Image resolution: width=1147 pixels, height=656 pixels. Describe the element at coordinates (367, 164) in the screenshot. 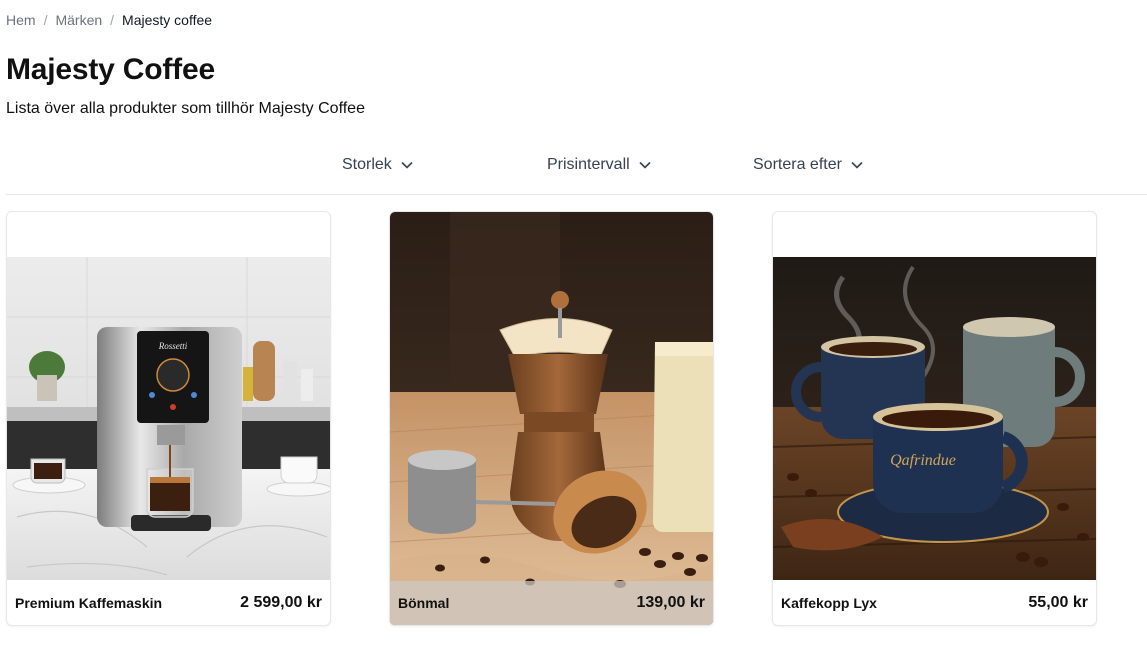

I see `size-filter-label: Storlek` at that location.